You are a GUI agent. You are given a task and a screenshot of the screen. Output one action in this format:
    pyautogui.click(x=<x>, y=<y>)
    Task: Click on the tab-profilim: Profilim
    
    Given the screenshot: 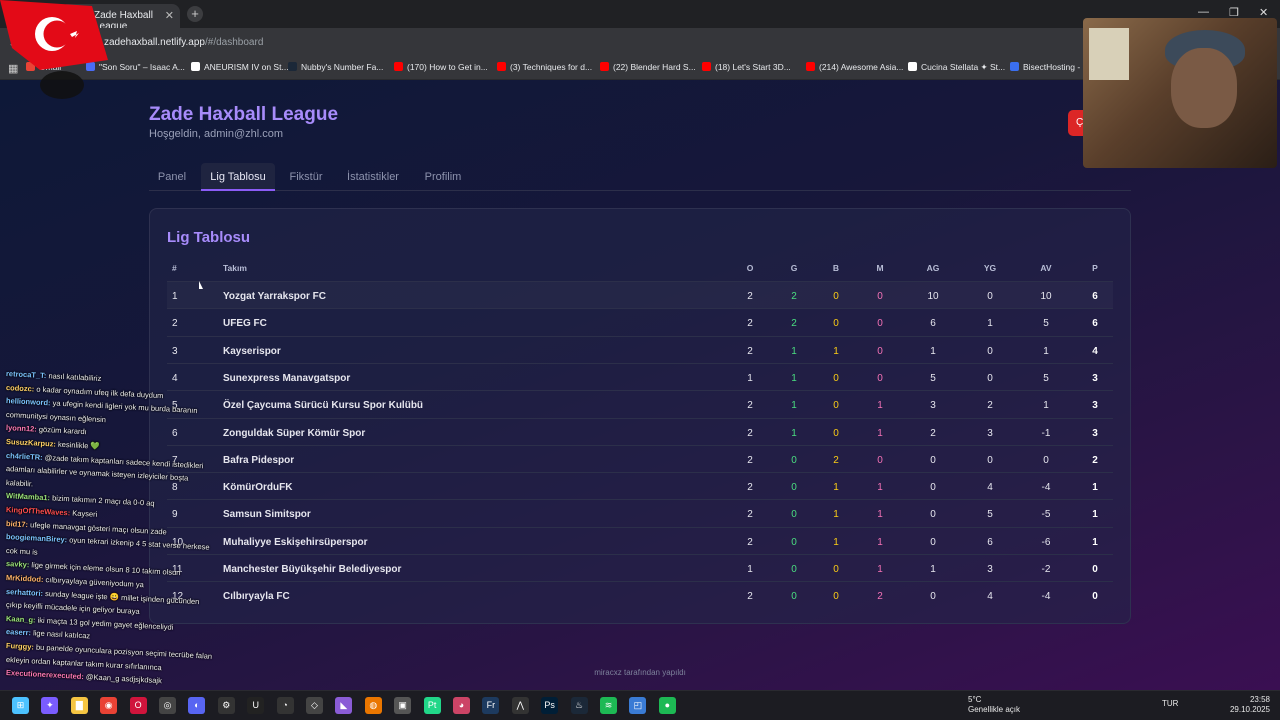 What is the action you would take?
    pyautogui.click(x=443, y=177)
    